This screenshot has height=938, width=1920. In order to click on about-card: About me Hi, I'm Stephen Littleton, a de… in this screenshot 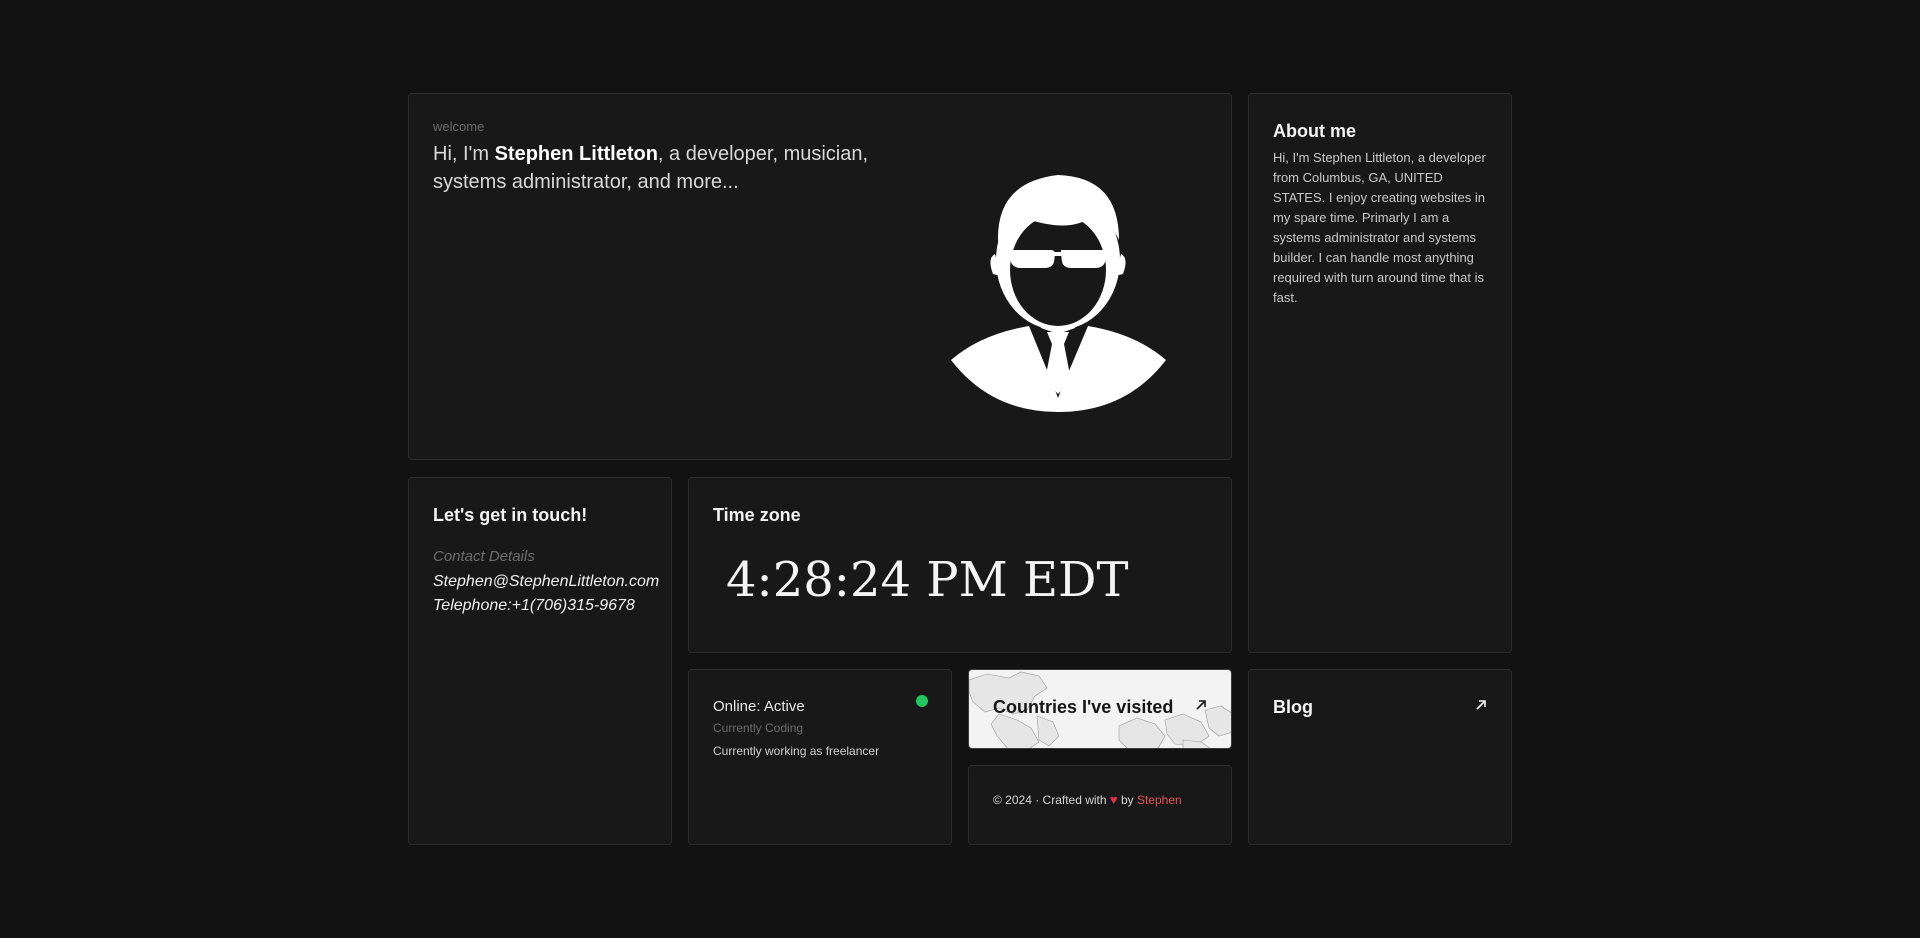, I will do `click(1380, 373)`.